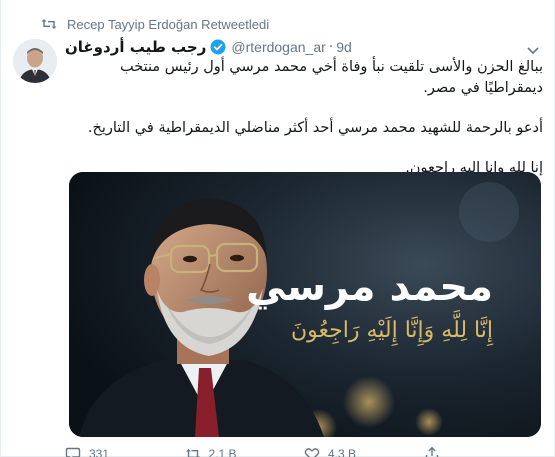  Describe the element at coordinates (99, 452) in the screenshot. I see `reply-count: 331` at that location.